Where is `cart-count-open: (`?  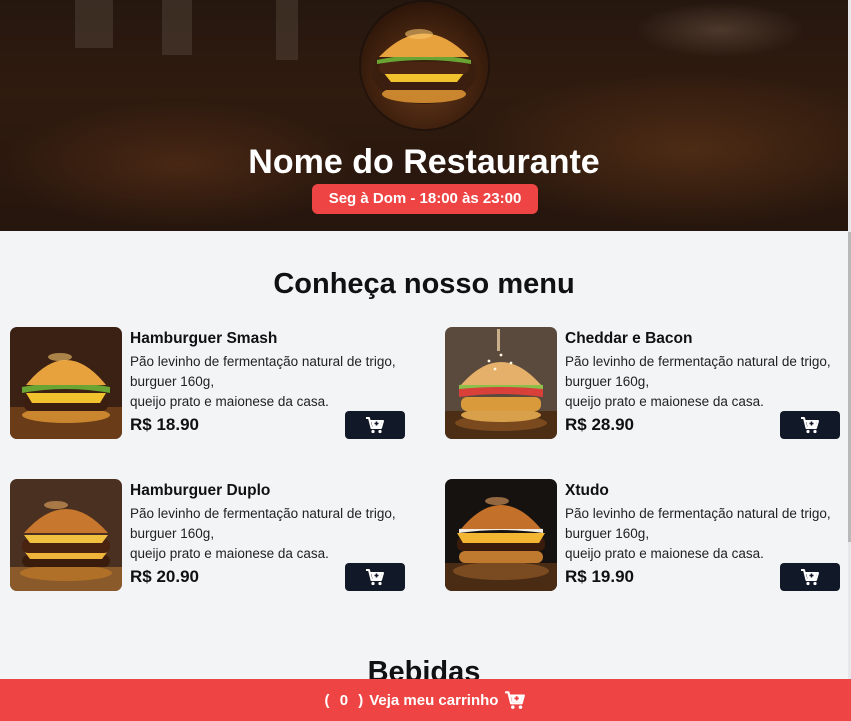 cart-count-open: ( is located at coordinates (329, 700).